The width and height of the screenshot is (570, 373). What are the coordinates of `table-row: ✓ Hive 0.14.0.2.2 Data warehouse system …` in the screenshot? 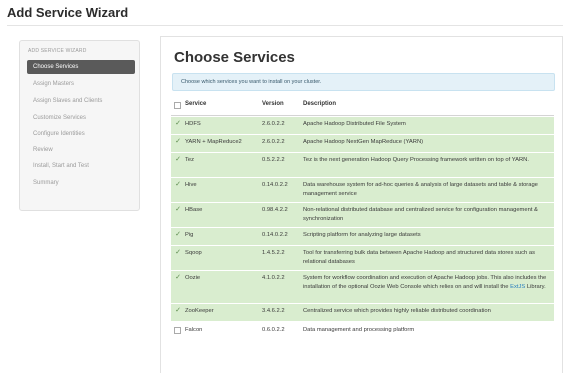 It's located at (362, 190).